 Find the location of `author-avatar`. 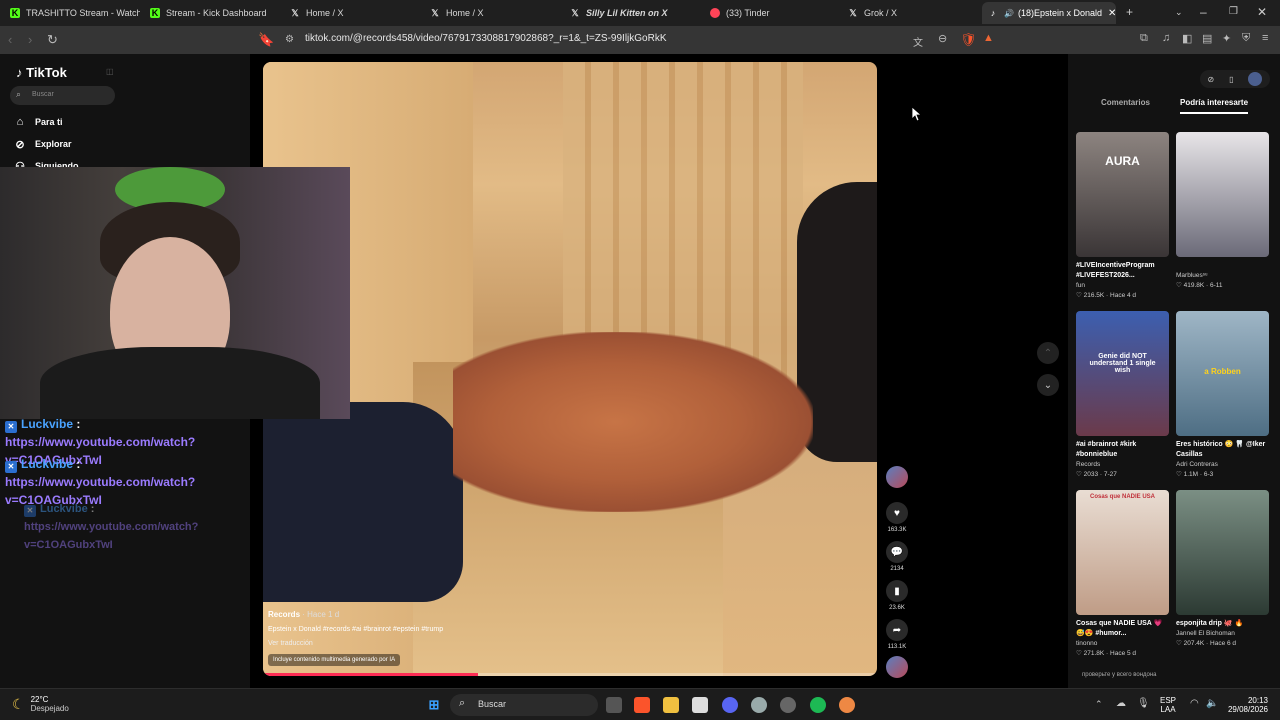

author-avatar is located at coordinates (897, 477).